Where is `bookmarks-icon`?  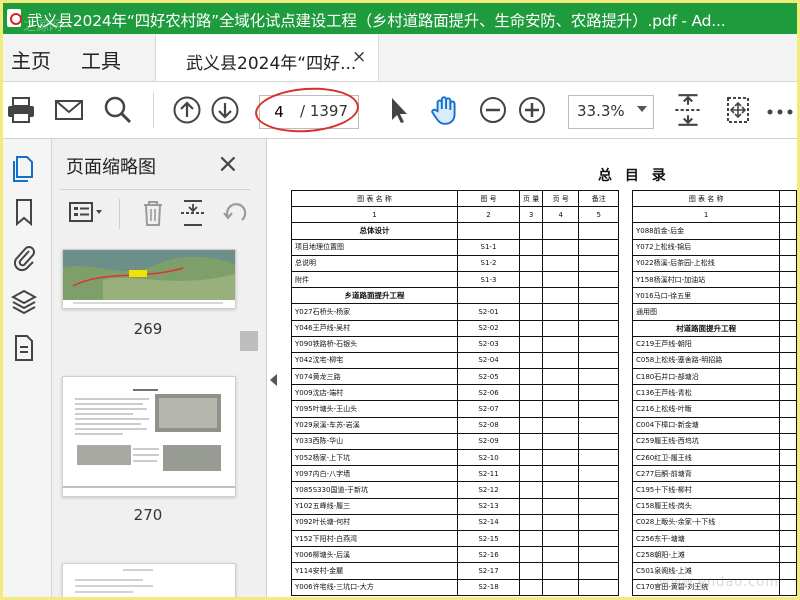
bookmarks-icon is located at coordinates (24, 212).